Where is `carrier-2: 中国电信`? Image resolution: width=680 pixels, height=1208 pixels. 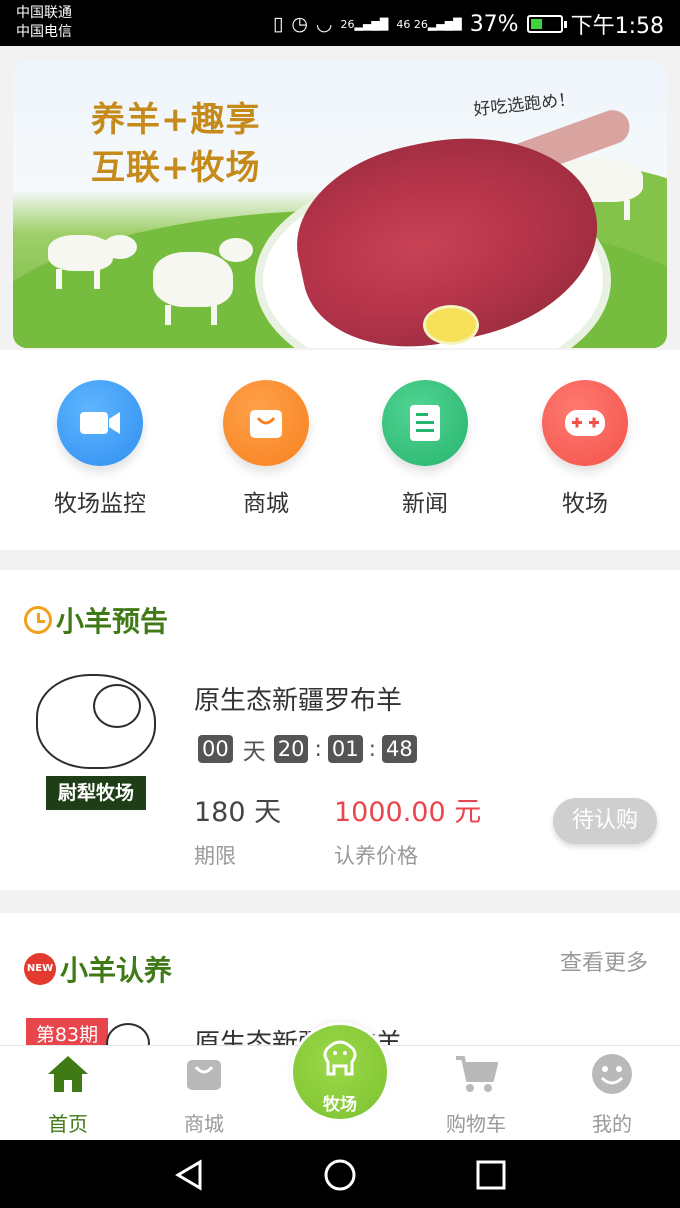 carrier-2: 中国电信 is located at coordinates (44, 32).